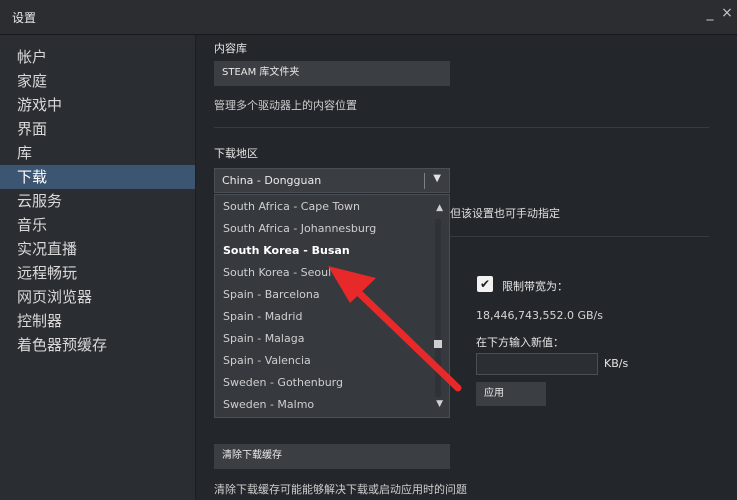 The width and height of the screenshot is (737, 500). I want to click on dropdown-option: Sweden - Malmo, so click(268, 405).